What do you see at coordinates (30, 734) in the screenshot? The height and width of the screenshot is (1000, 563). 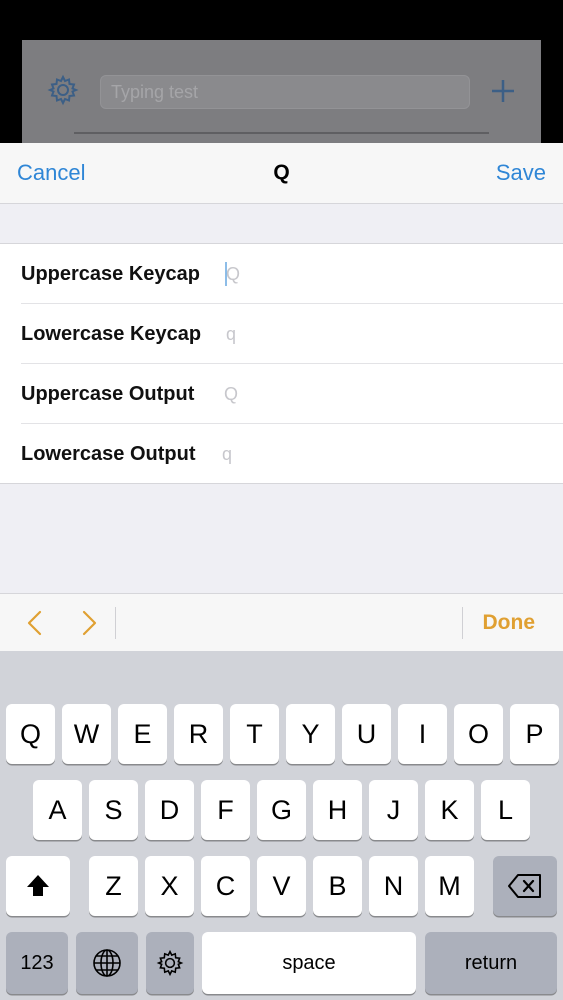 I see `key-q: Q` at bounding box center [30, 734].